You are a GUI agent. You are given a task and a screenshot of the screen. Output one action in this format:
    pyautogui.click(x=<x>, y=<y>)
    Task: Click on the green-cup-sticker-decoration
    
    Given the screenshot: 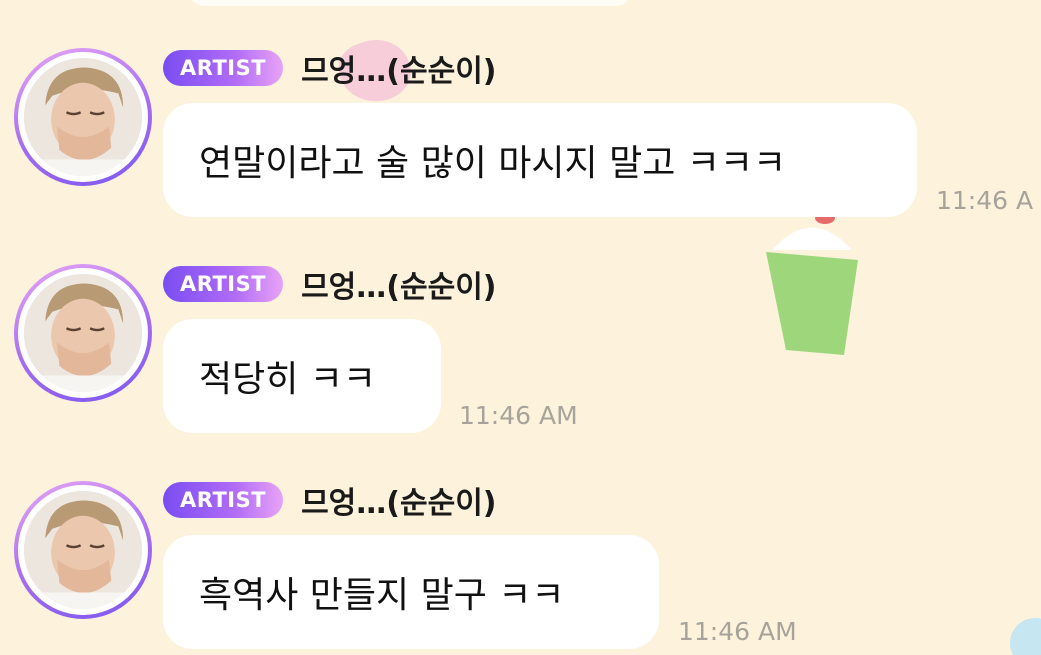 What is the action you would take?
    pyautogui.click(x=812, y=283)
    